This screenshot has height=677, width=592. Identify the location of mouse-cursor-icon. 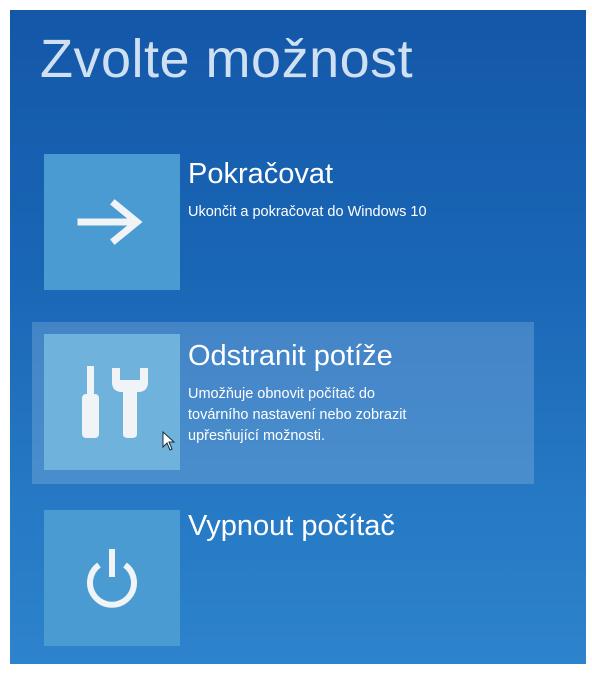
(169, 441).